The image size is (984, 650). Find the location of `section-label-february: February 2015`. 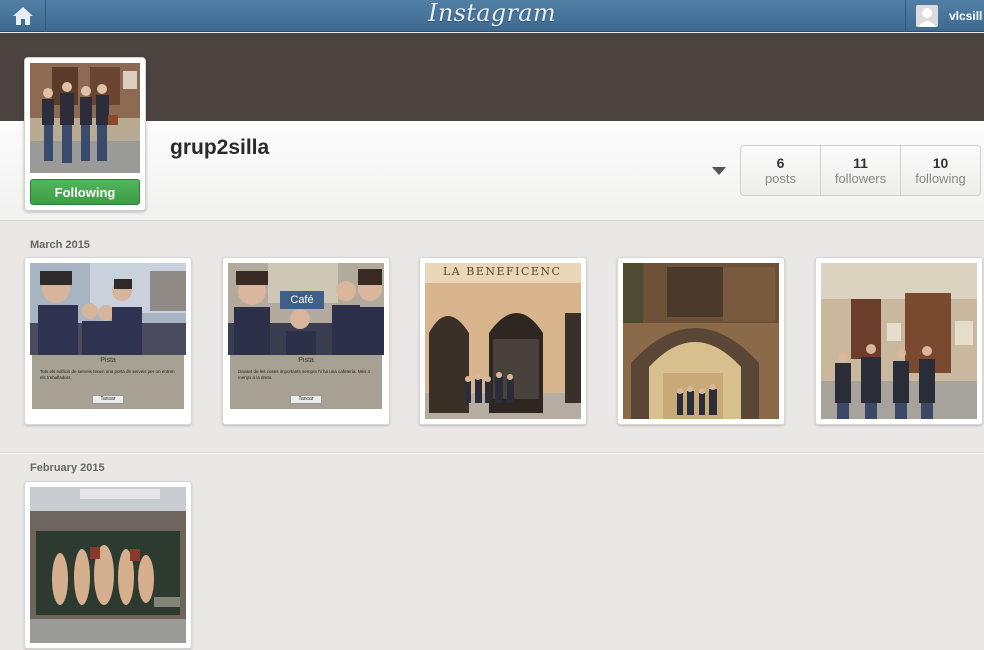

section-label-february: February 2015 is located at coordinates (67, 468).